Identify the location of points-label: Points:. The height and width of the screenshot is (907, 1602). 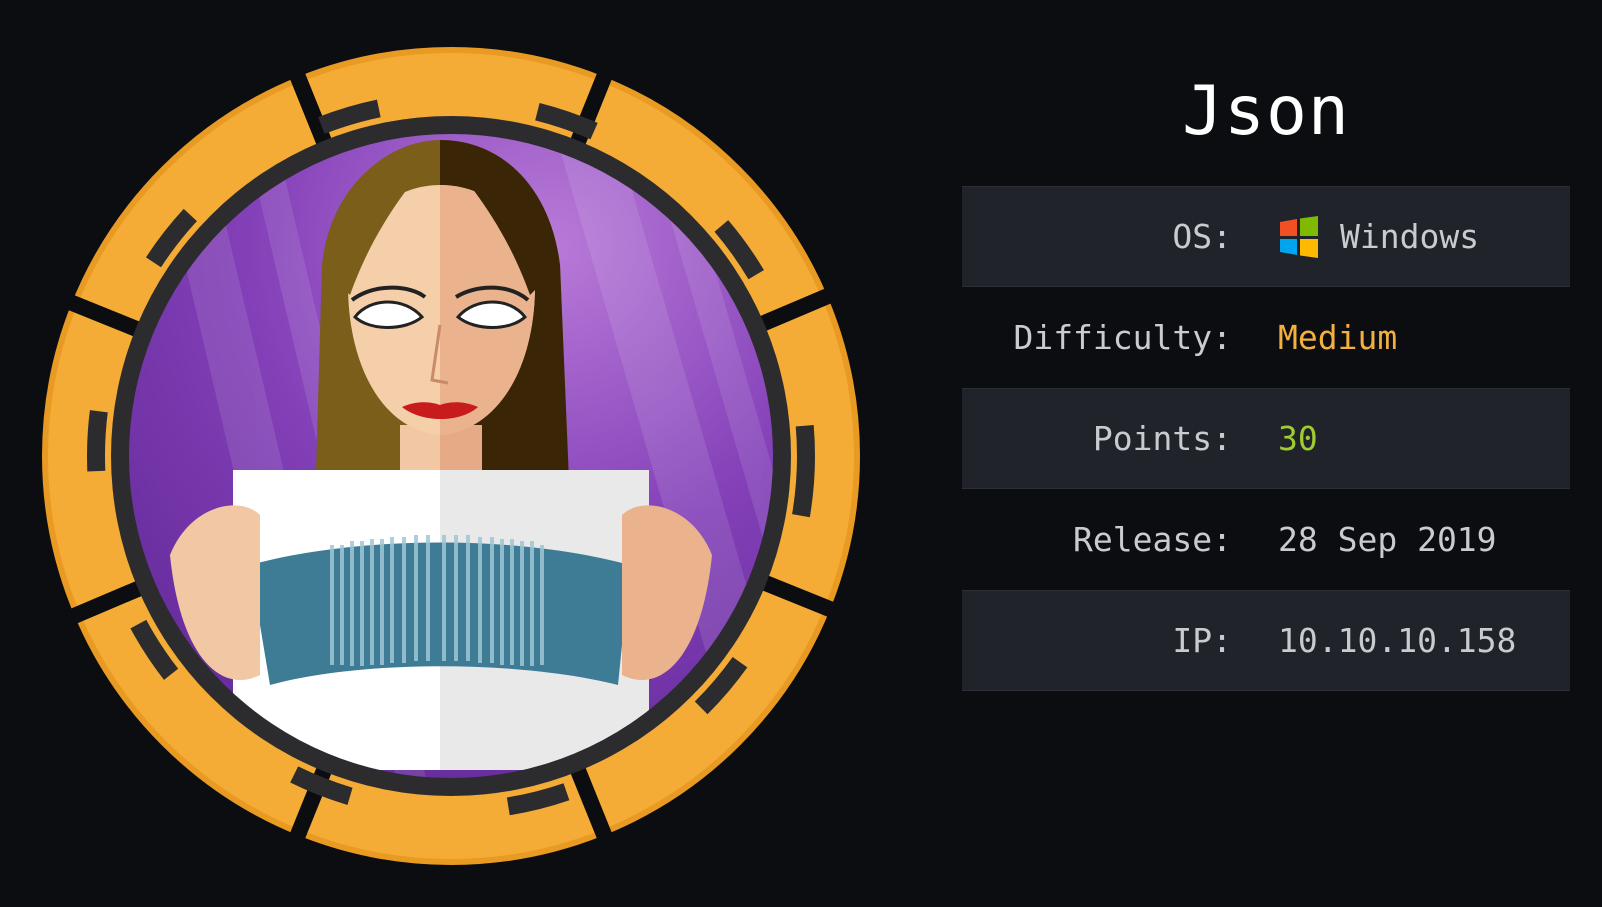
(1162, 438).